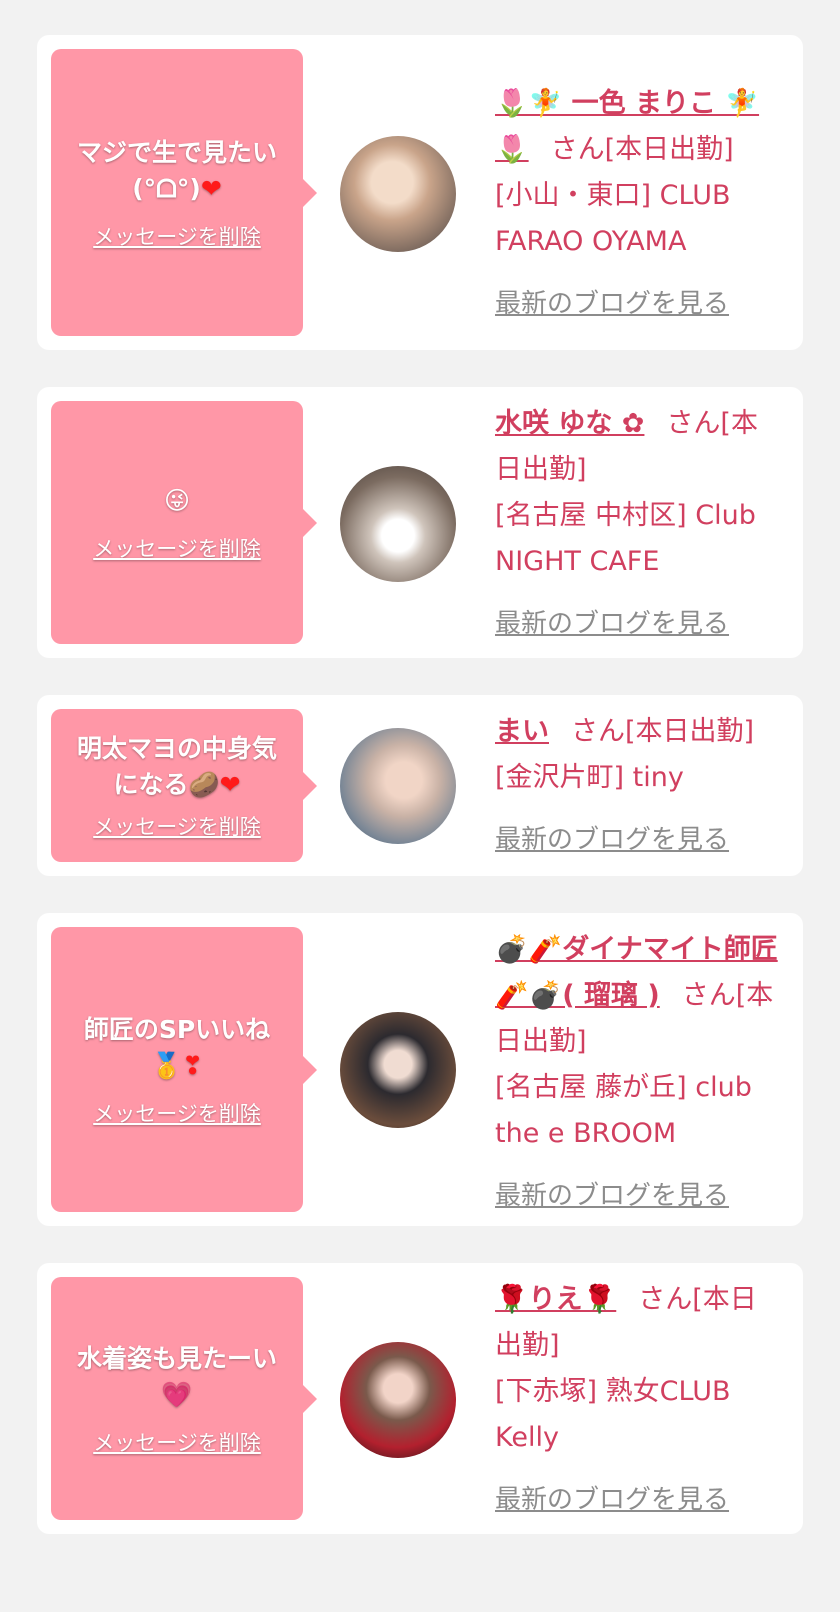  I want to click on message-bubble: マジで生で見たい (°ᗝ°)❤ メッセージを削除, so click(184, 192).